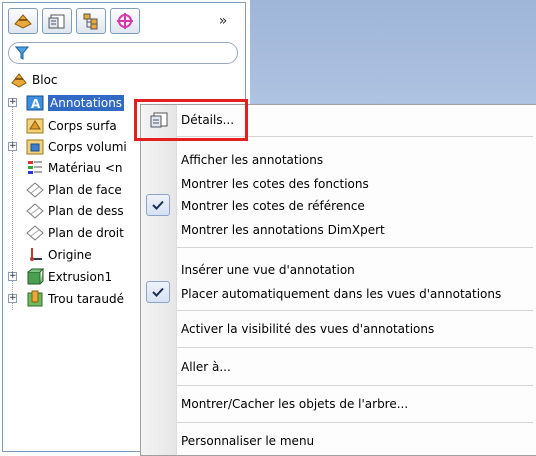 This screenshot has width=536, height=456. Describe the element at coordinates (70, 255) in the screenshot. I see `tree-item-label: Origine` at that location.